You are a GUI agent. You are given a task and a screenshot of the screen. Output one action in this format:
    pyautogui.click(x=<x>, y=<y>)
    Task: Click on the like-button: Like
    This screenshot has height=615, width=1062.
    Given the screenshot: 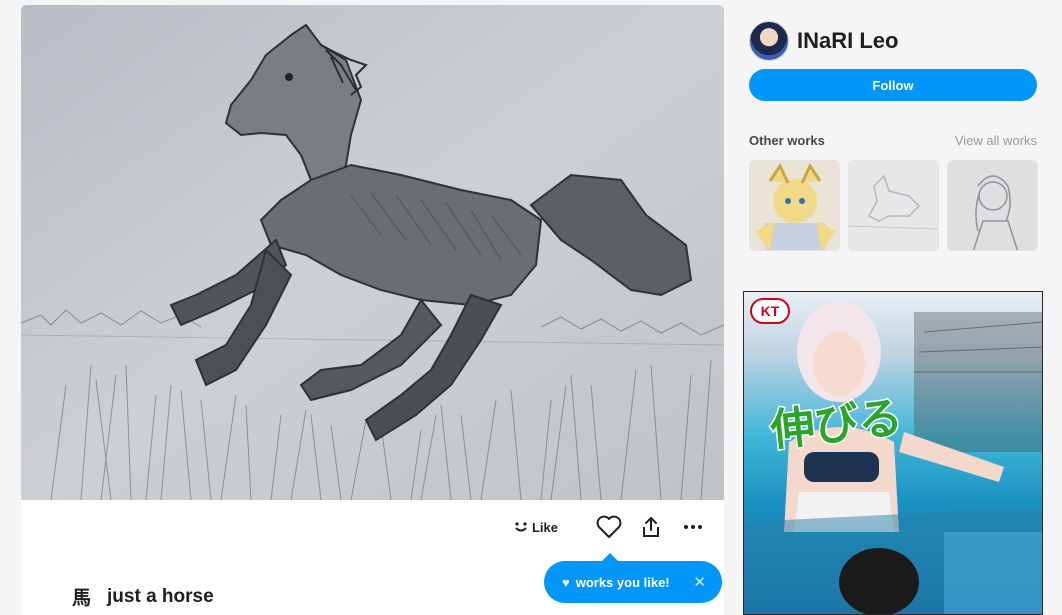 What is the action you would take?
    pyautogui.click(x=536, y=527)
    